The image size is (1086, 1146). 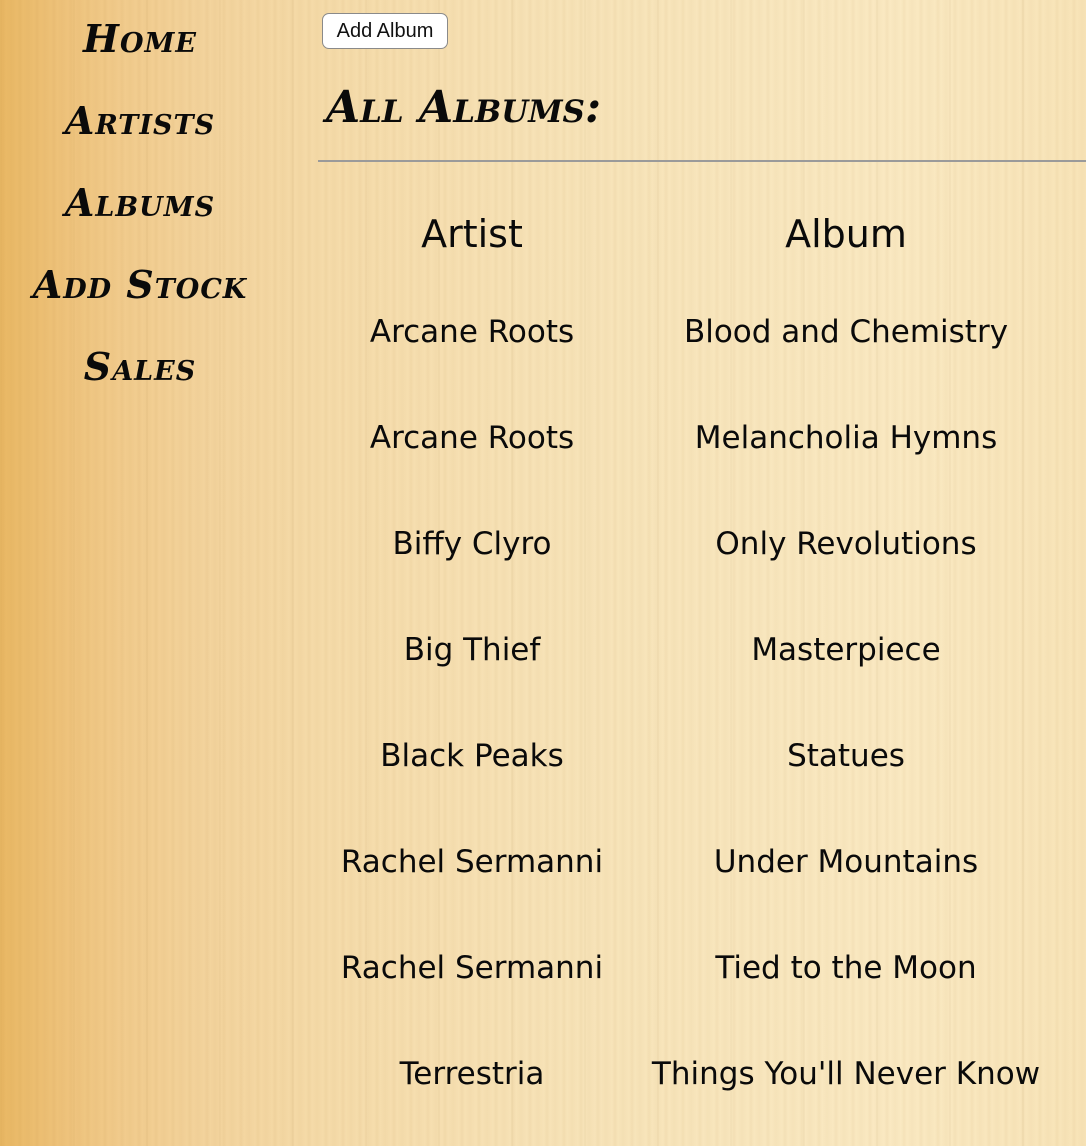 What do you see at coordinates (846, 650) in the screenshot?
I see `album-cell: Masterpiece` at bounding box center [846, 650].